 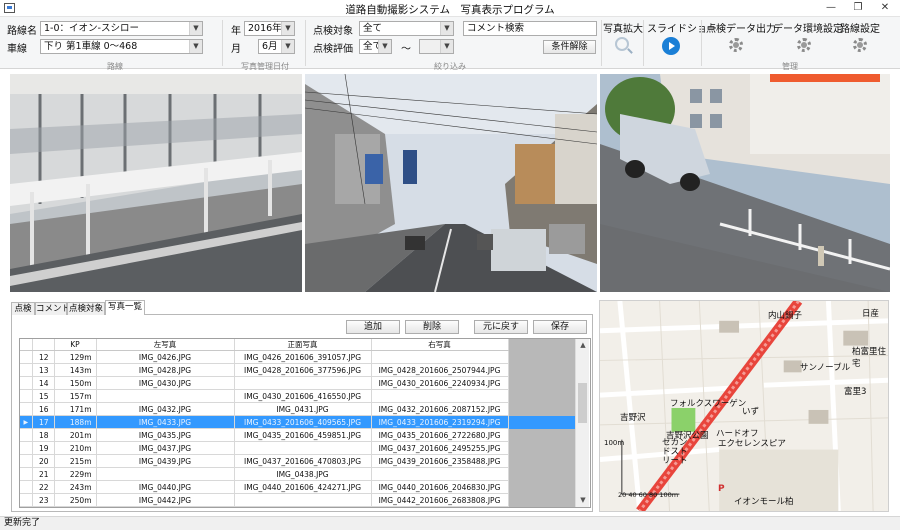 What do you see at coordinates (885, 8) in the screenshot?
I see `close-button: ✕` at bounding box center [885, 8].